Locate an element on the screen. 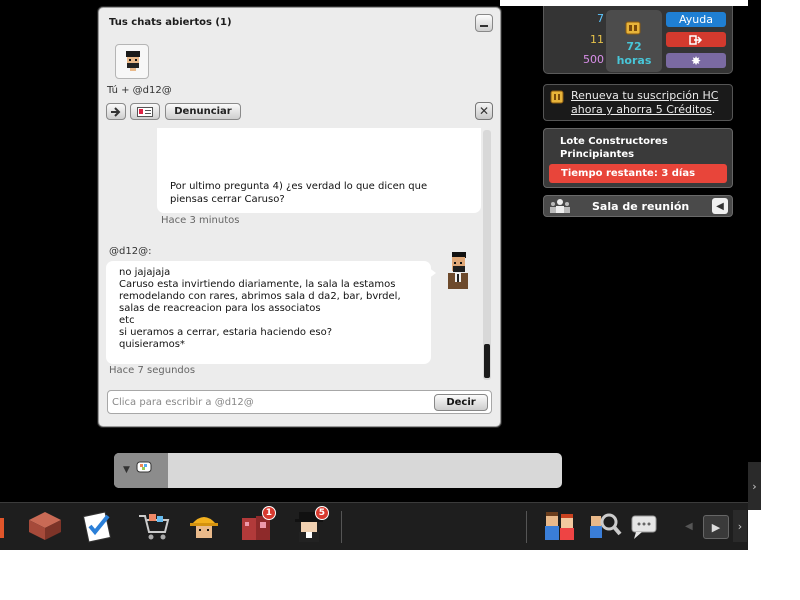 The image size is (800, 600). chat-input-bar: ▼ is located at coordinates (338, 470).